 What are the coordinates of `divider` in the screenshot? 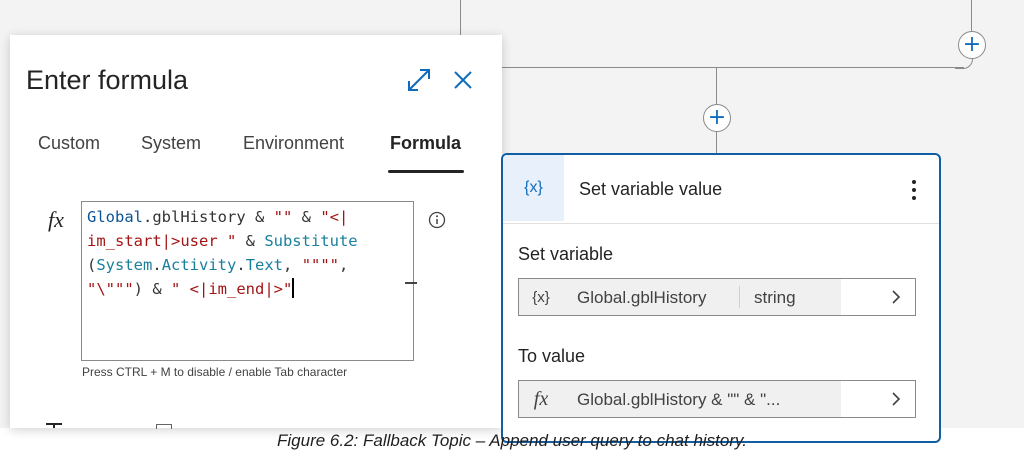 It's located at (721, 223).